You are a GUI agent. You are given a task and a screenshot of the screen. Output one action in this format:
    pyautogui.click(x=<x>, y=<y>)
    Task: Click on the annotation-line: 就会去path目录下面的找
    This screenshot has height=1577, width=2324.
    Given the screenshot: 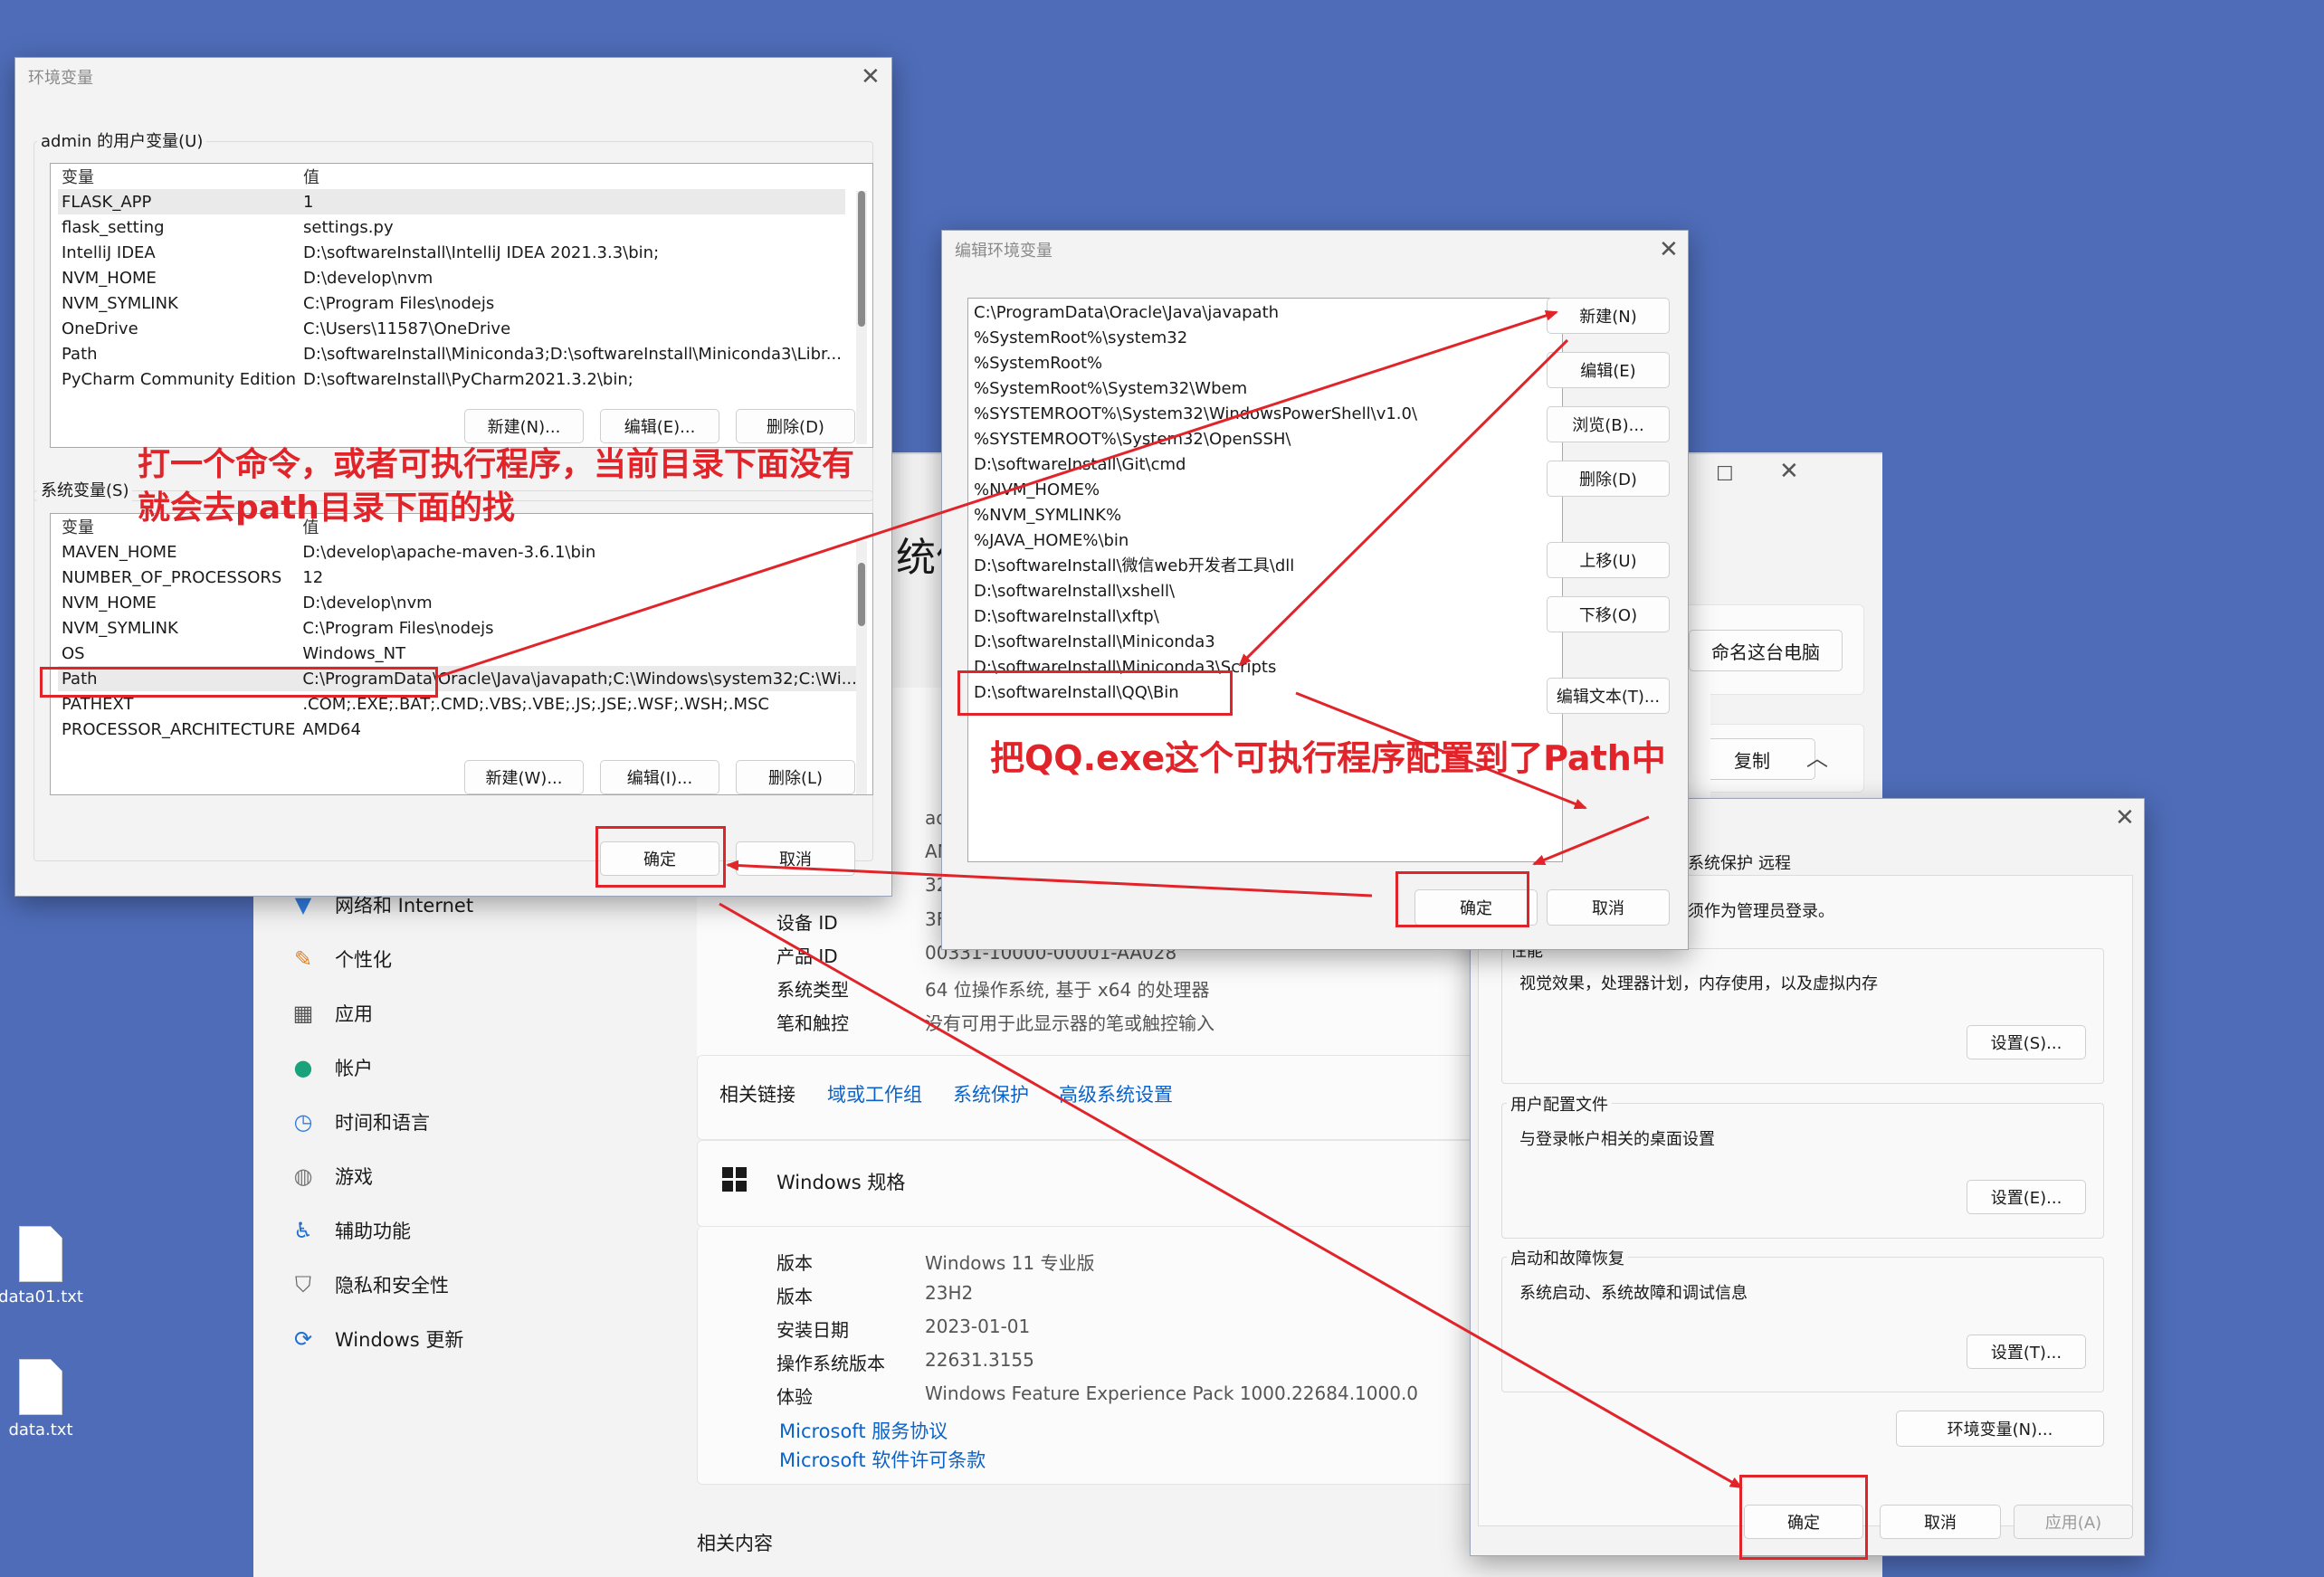 What is the action you would take?
    pyautogui.click(x=327, y=508)
    